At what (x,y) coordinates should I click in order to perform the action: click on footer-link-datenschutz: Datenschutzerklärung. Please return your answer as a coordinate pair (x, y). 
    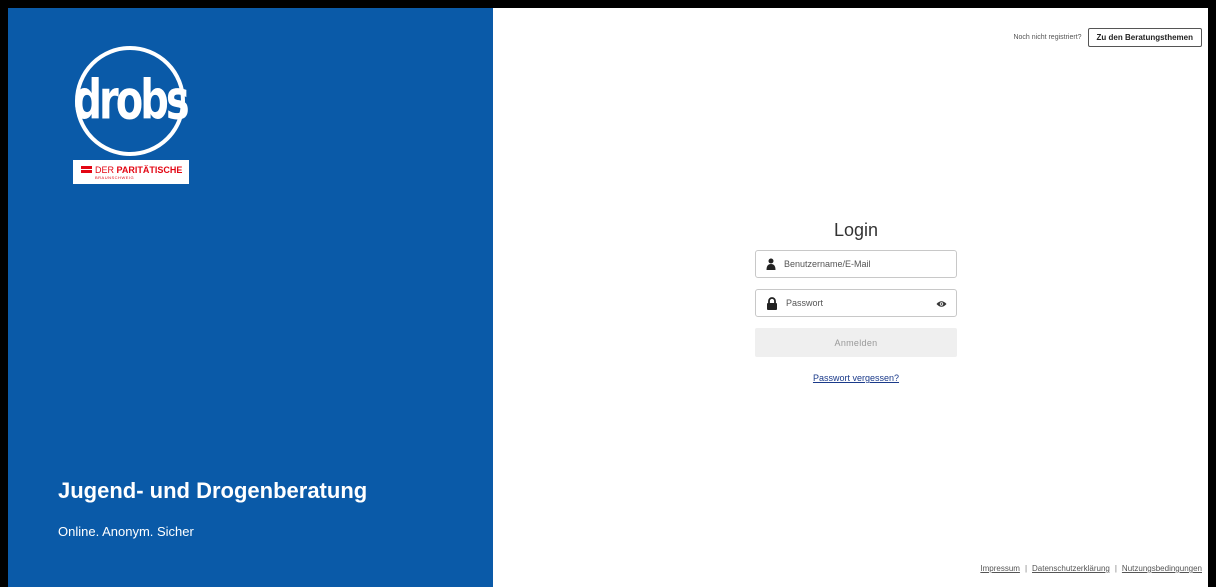
    Looking at the image, I should click on (1071, 568).